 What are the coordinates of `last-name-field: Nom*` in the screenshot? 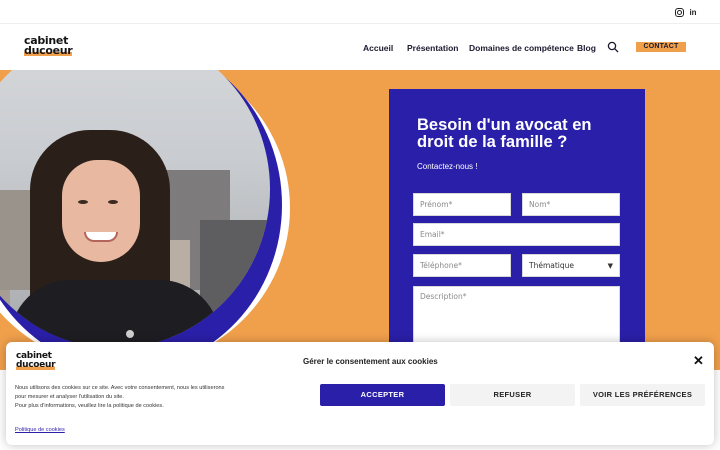 It's located at (571, 204).